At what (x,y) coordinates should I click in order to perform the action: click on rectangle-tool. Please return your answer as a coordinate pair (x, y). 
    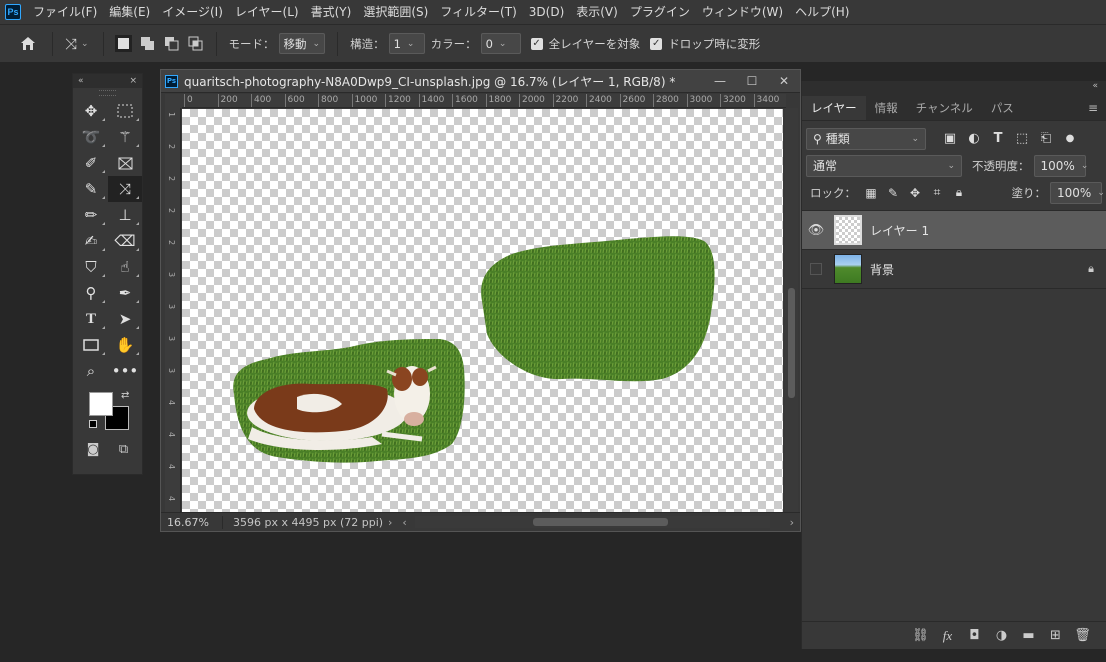
    Looking at the image, I should click on (91, 345).